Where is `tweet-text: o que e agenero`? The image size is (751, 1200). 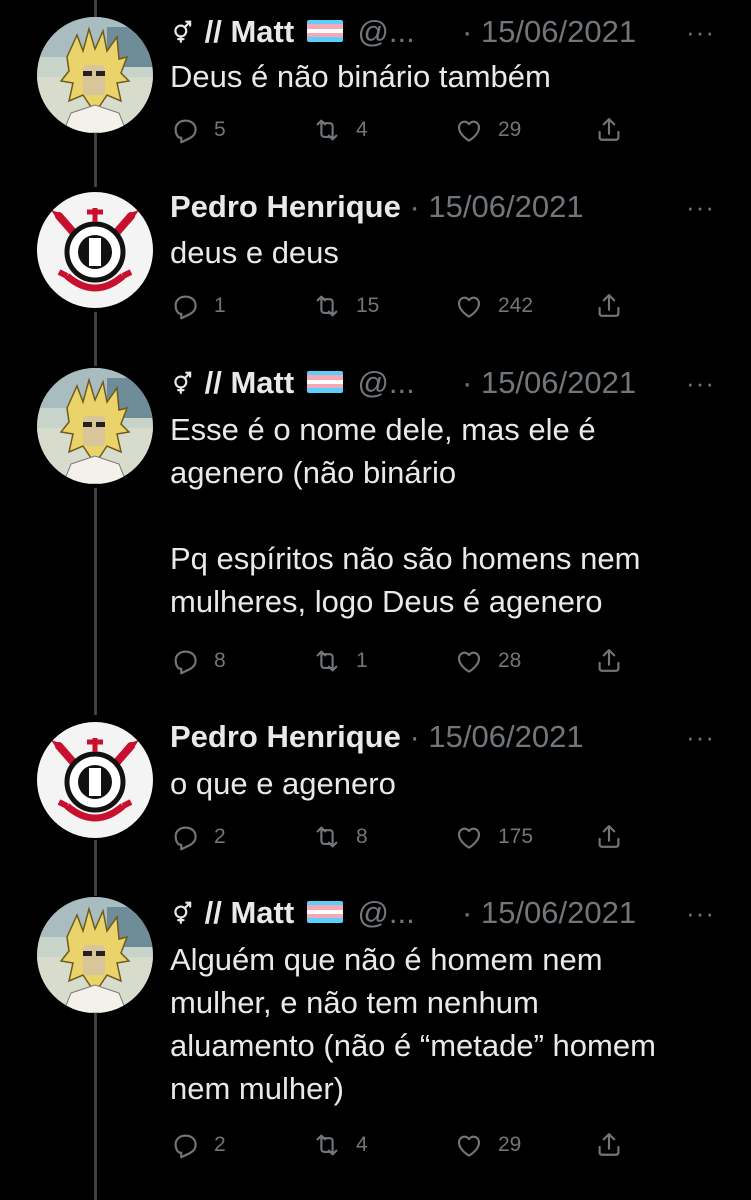 tweet-text: o que e agenero is located at coordinates (283, 783).